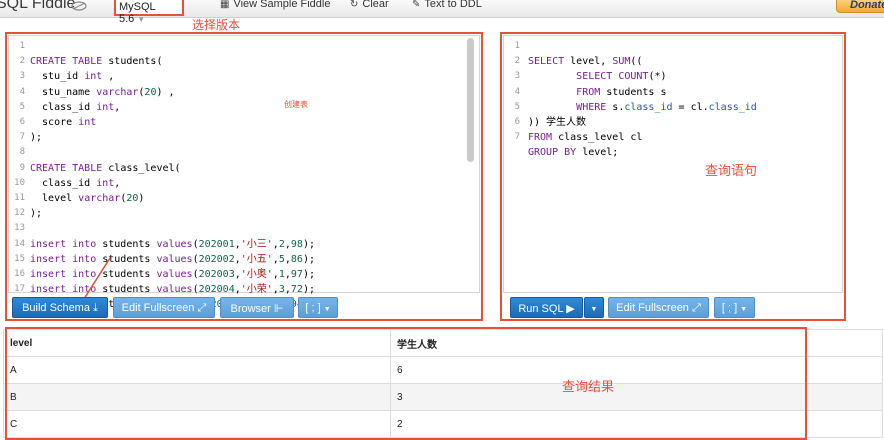 This screenshot has width=884, height=440. Describe the element at coordinates (19, 228) in the screenshot. I see `line-number: 13` at that location.